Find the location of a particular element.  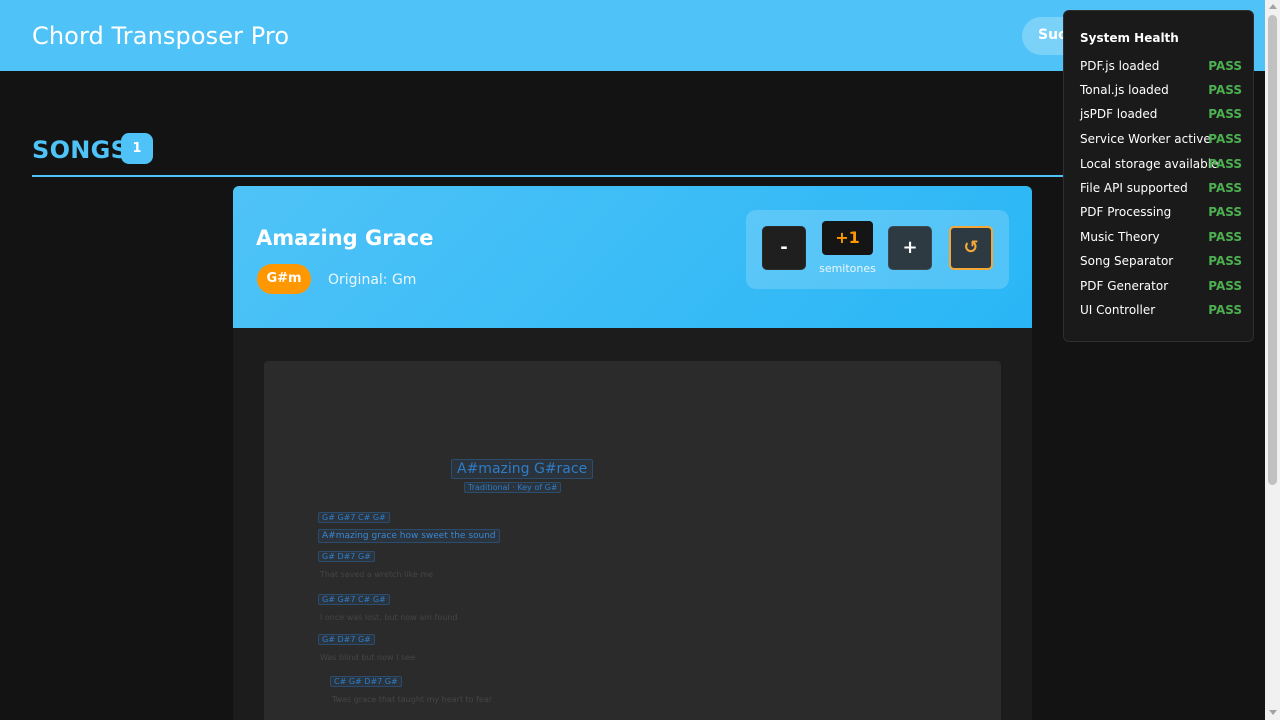

health-row: UI Controller PASS is located at coordinates (1161, 311).